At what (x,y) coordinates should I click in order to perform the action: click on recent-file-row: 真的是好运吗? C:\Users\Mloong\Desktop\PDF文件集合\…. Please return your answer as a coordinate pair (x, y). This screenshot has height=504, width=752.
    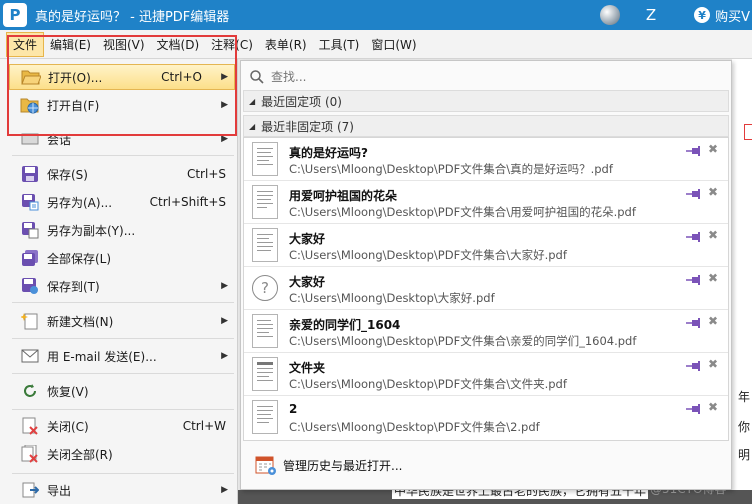
    Looking at the image, I should click on (486, 159).